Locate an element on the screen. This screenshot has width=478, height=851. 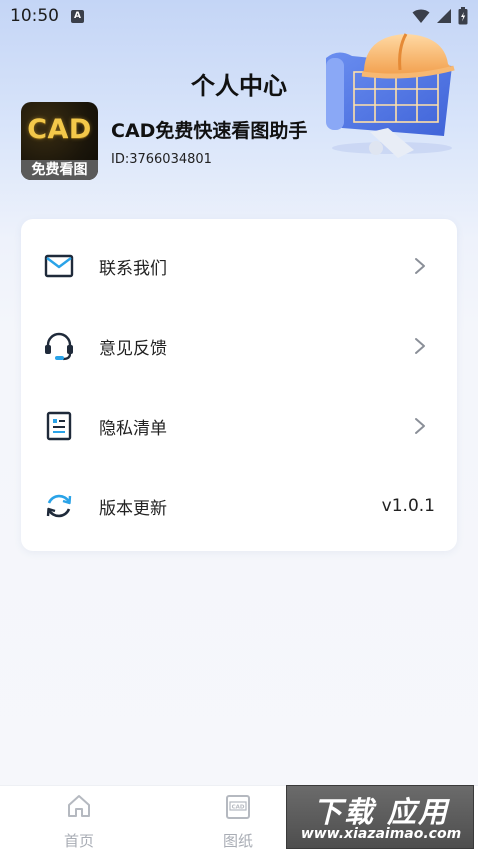
logo-cad-text: CAD is located at coordinates (59, 129).